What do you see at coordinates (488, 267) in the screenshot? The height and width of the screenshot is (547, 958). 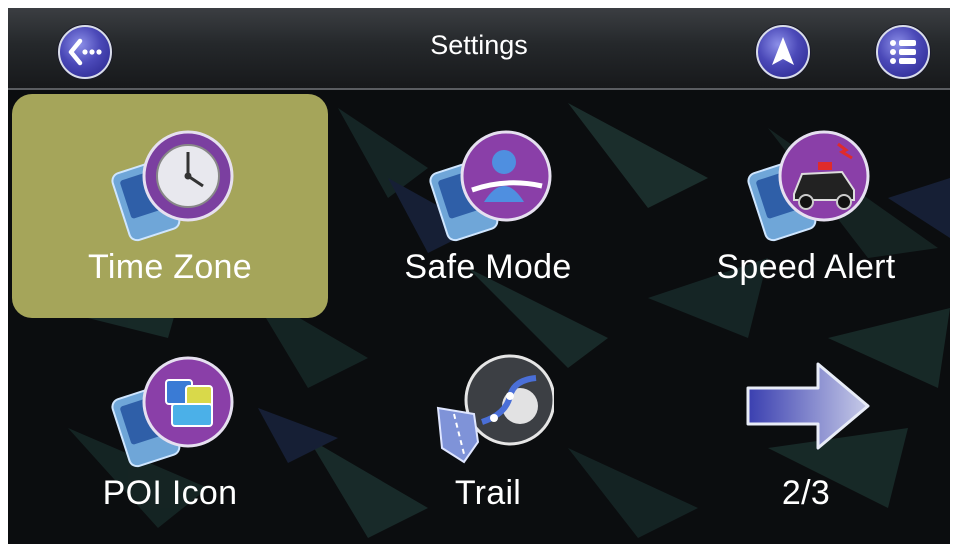 I see `tile-label: Safe Mode` at bounding box center [488, 267].